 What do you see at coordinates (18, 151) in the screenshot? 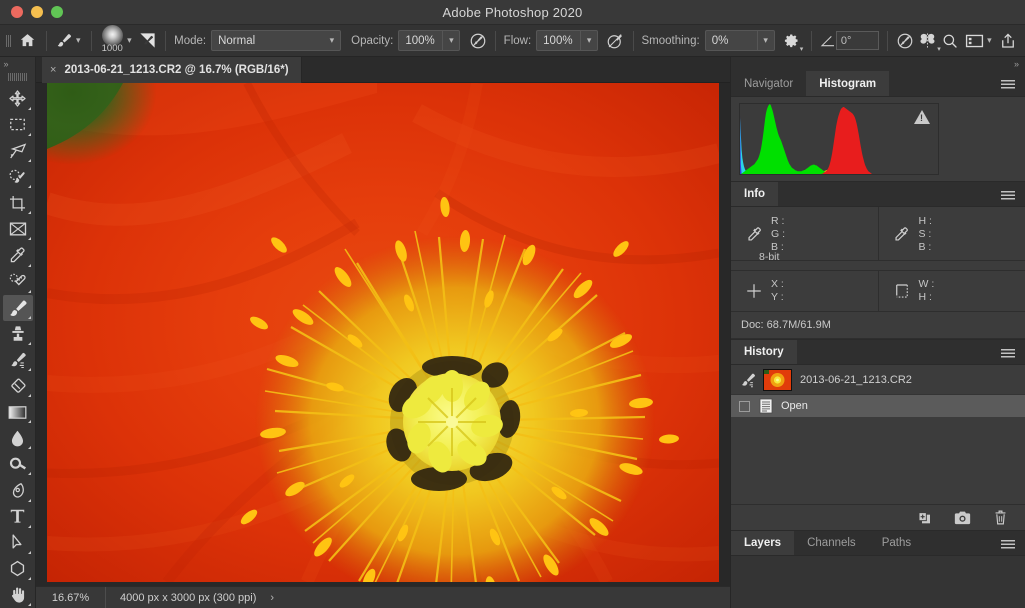
I see `lasso-tool` at bounding box center [18, 151].